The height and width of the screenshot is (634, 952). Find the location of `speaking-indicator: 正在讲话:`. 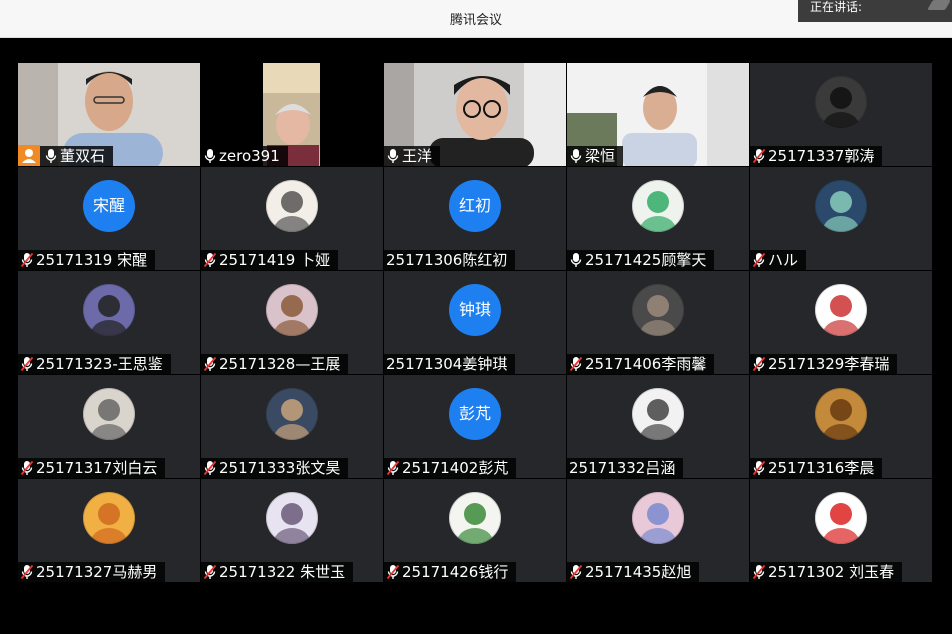

speaking-indicator: 正在讲话: is located at coordinates (875, 11).